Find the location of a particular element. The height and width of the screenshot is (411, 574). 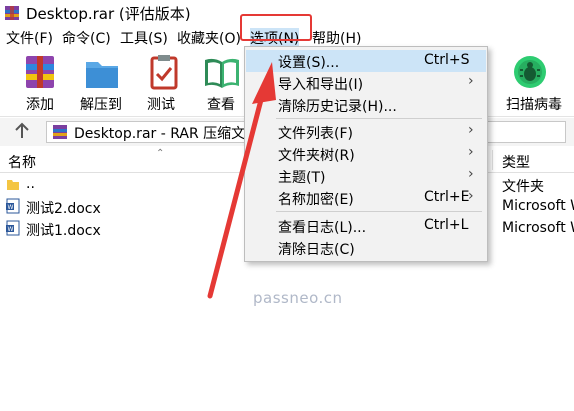

watermark: passneo.cn is located at coordinates (298, 298).